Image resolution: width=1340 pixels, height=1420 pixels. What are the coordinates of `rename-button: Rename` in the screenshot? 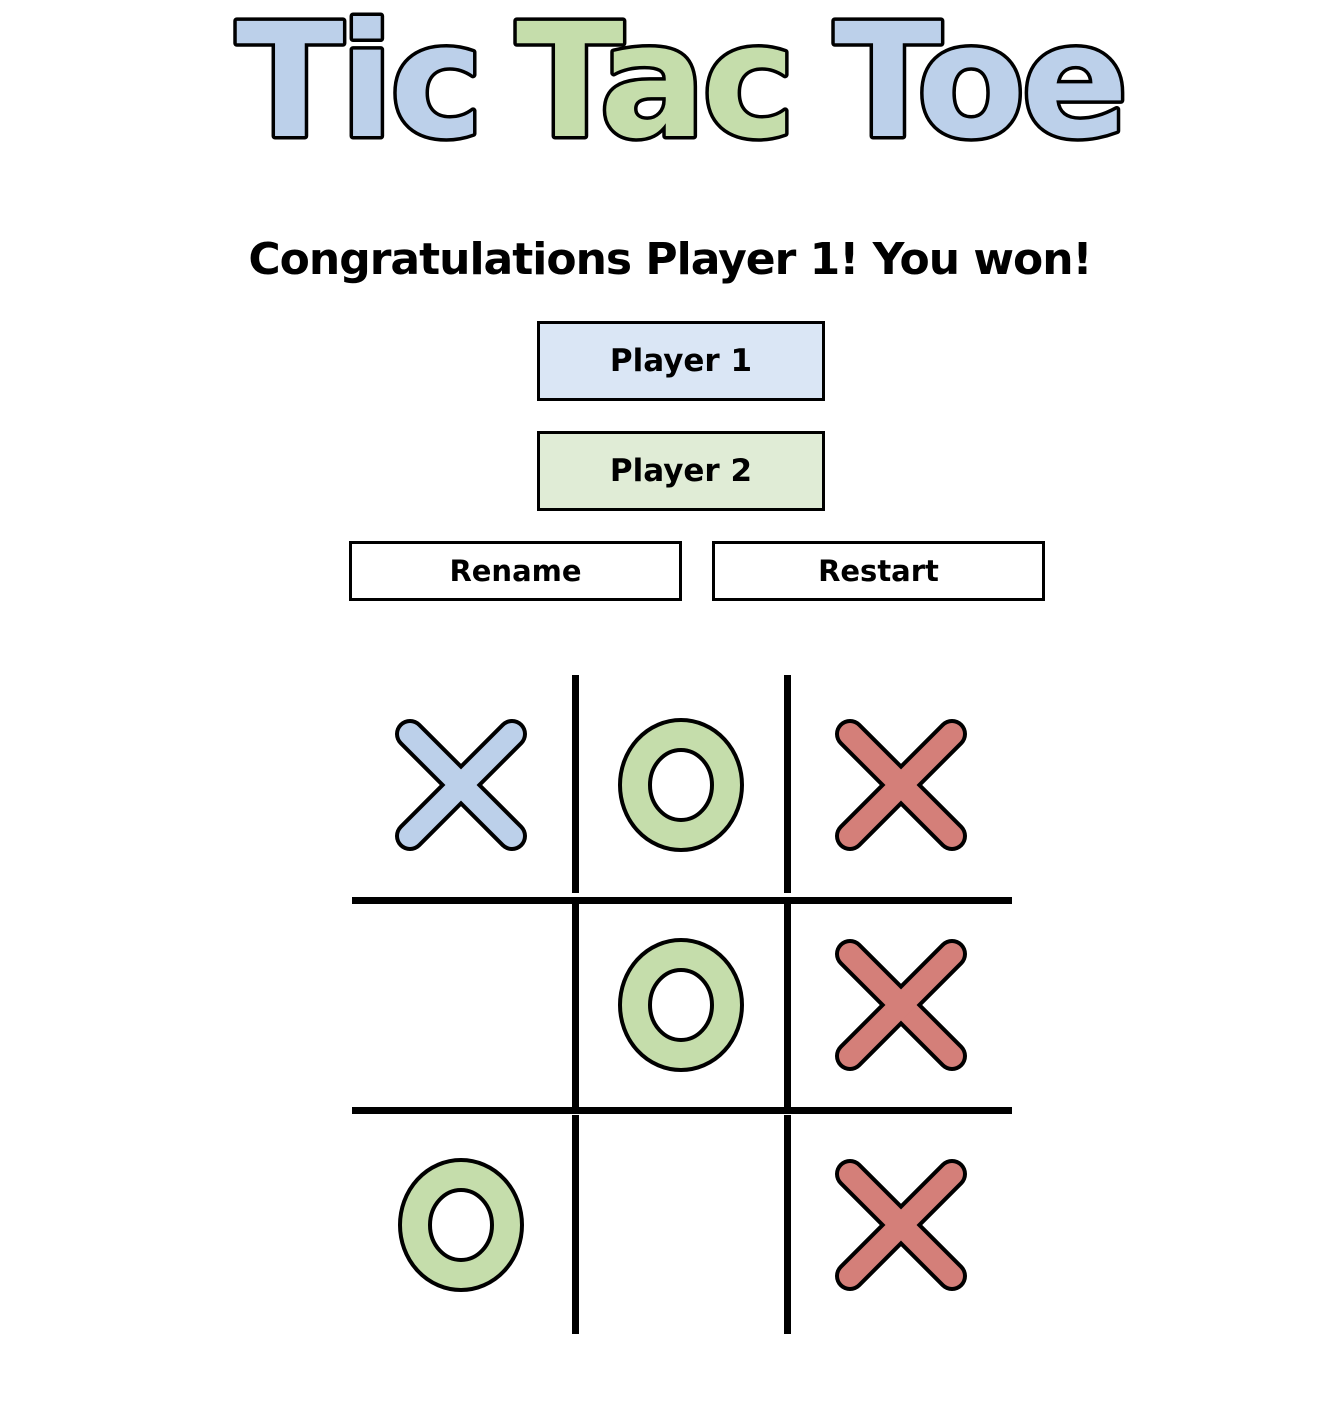 It's located at (515, 571).